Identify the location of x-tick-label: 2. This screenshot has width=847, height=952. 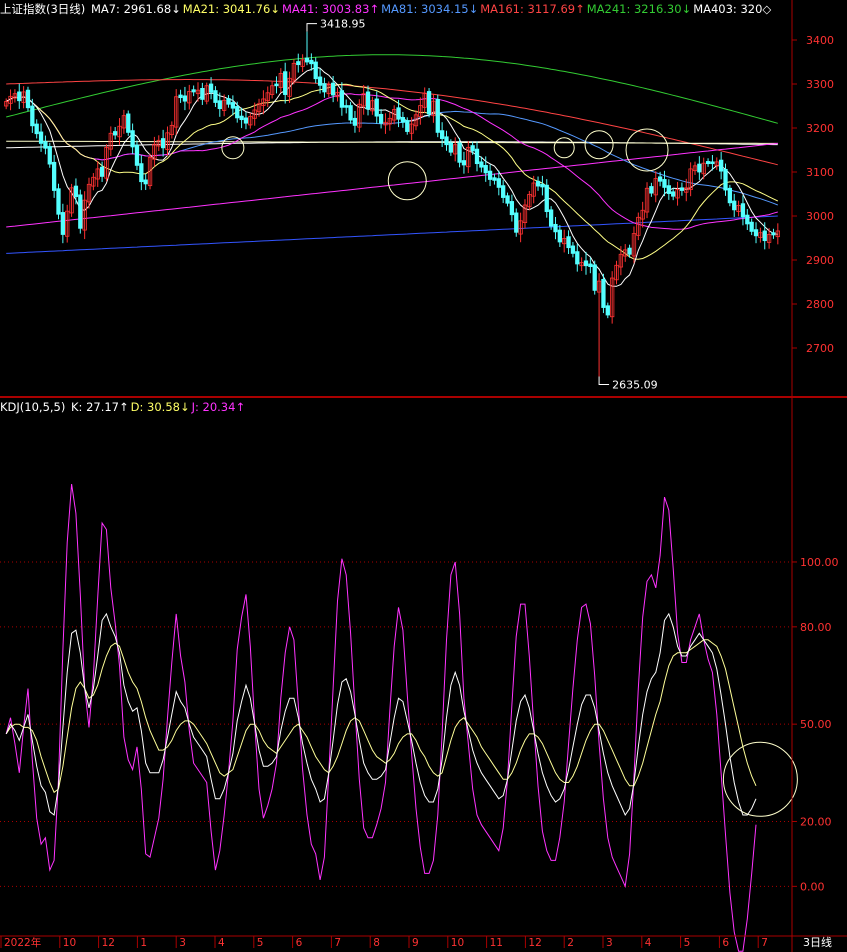
(570, 943).